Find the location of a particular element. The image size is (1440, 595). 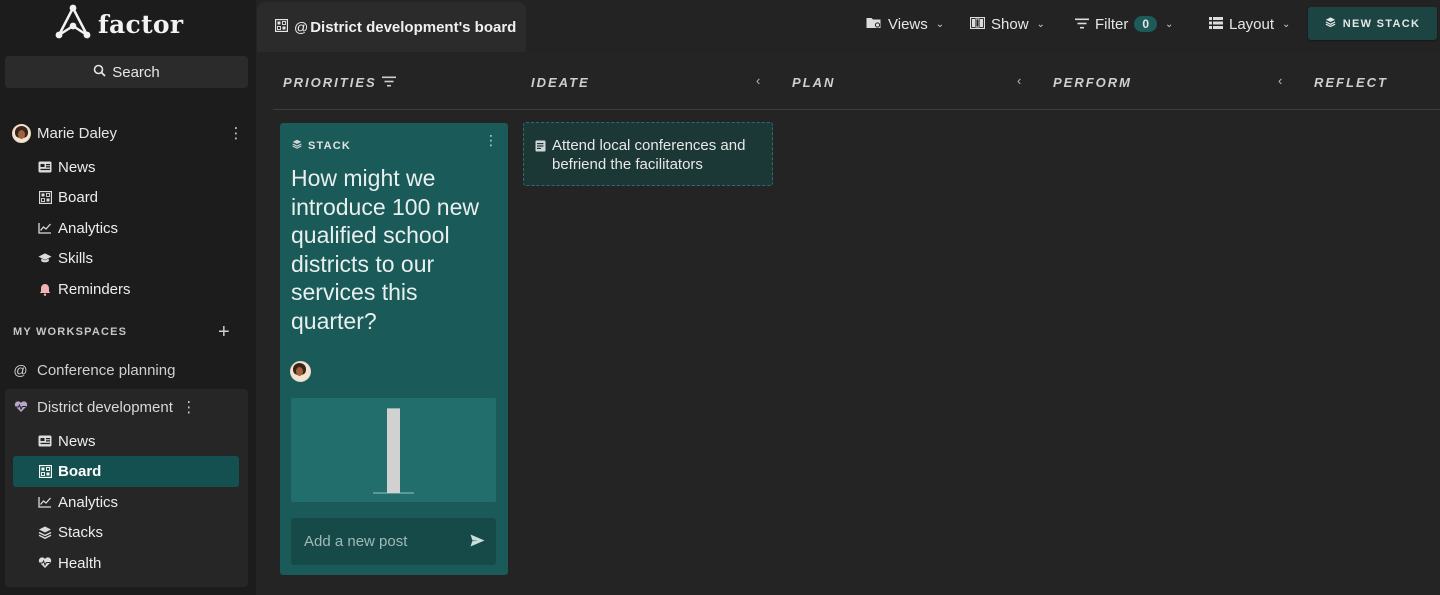

add-post-placeholder: Add a new post is located at coordinates (356, 541).